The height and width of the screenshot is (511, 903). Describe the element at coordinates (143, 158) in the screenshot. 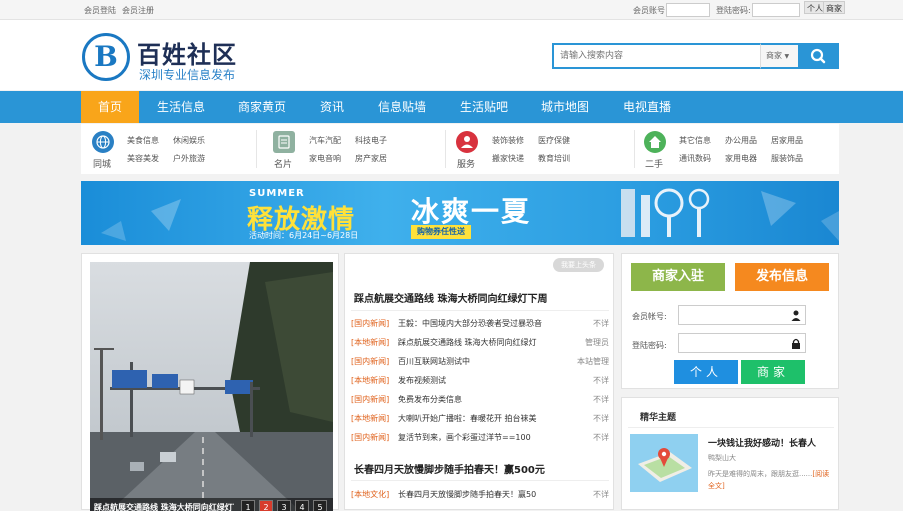

I see `category-link: 美容美发` at that location.